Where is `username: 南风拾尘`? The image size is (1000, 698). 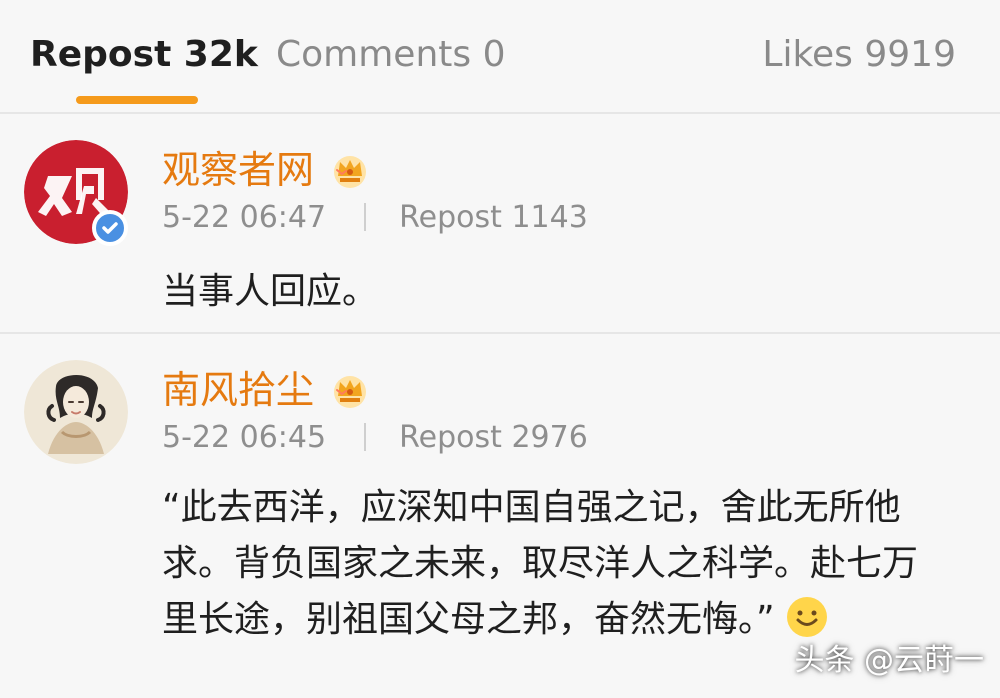
username: 南风拾尘 is located at coordinates (238, 390).